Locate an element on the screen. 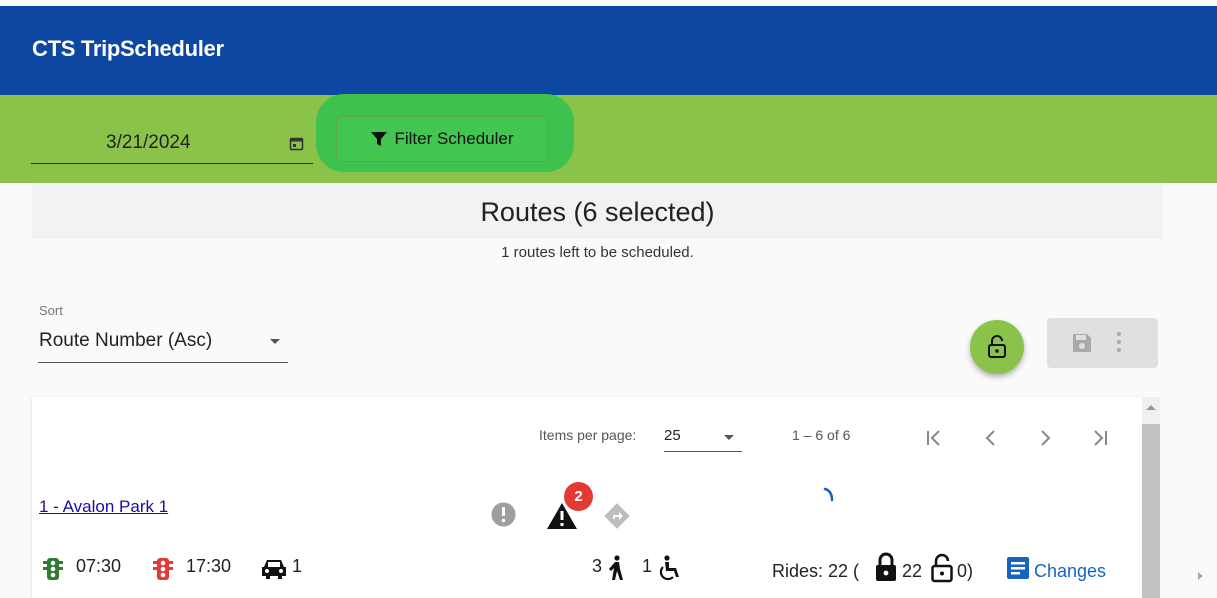  changes-link: Changes is located at coordinates (1070, 571).